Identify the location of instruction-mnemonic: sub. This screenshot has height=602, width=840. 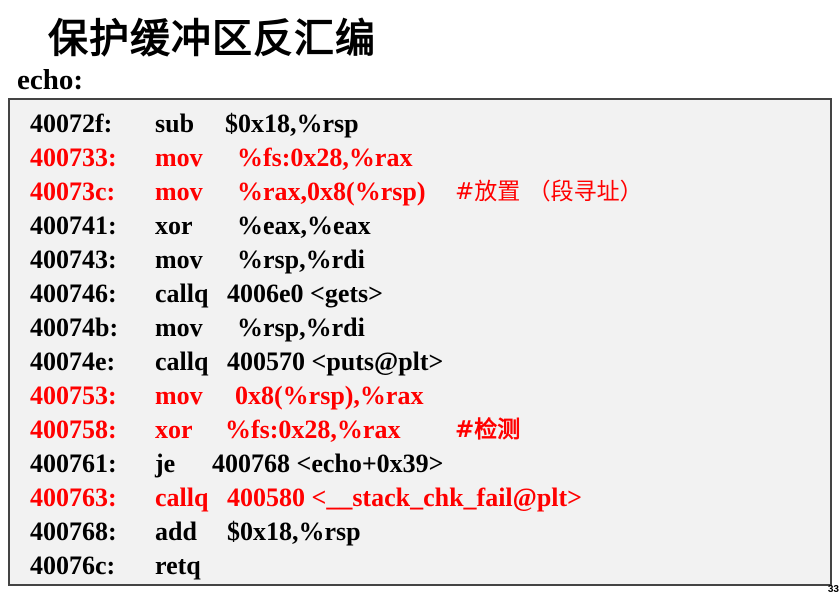
(175, 123).